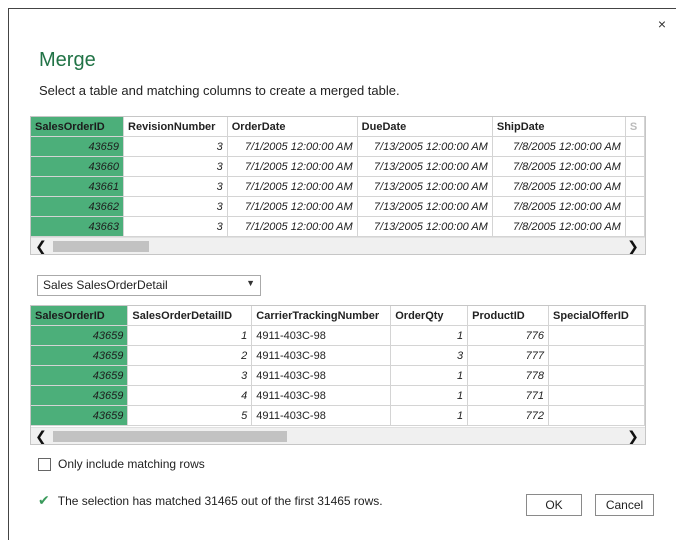 Image resolution: width=676 pixels, height=540 pixels. Describe the element at coordinates (190, 415) in the screenshot. I see `cell-salesorderdetailid: 5` at that location.